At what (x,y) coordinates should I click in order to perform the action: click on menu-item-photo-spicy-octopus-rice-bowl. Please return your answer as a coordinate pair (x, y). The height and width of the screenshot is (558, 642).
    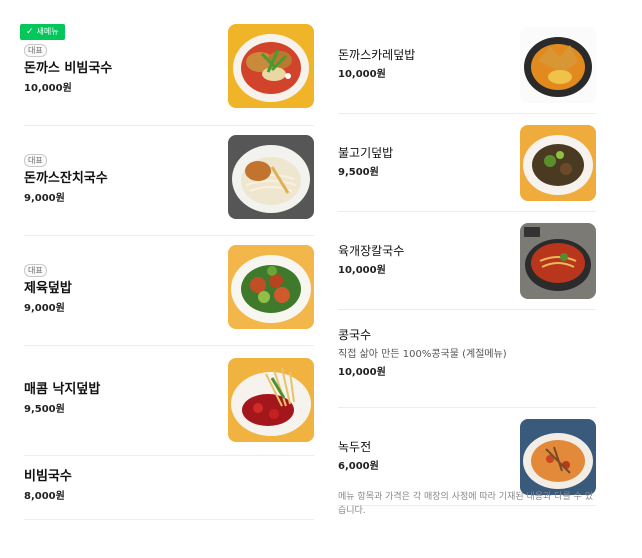
    Looking at the image, I should click on (271, 400).